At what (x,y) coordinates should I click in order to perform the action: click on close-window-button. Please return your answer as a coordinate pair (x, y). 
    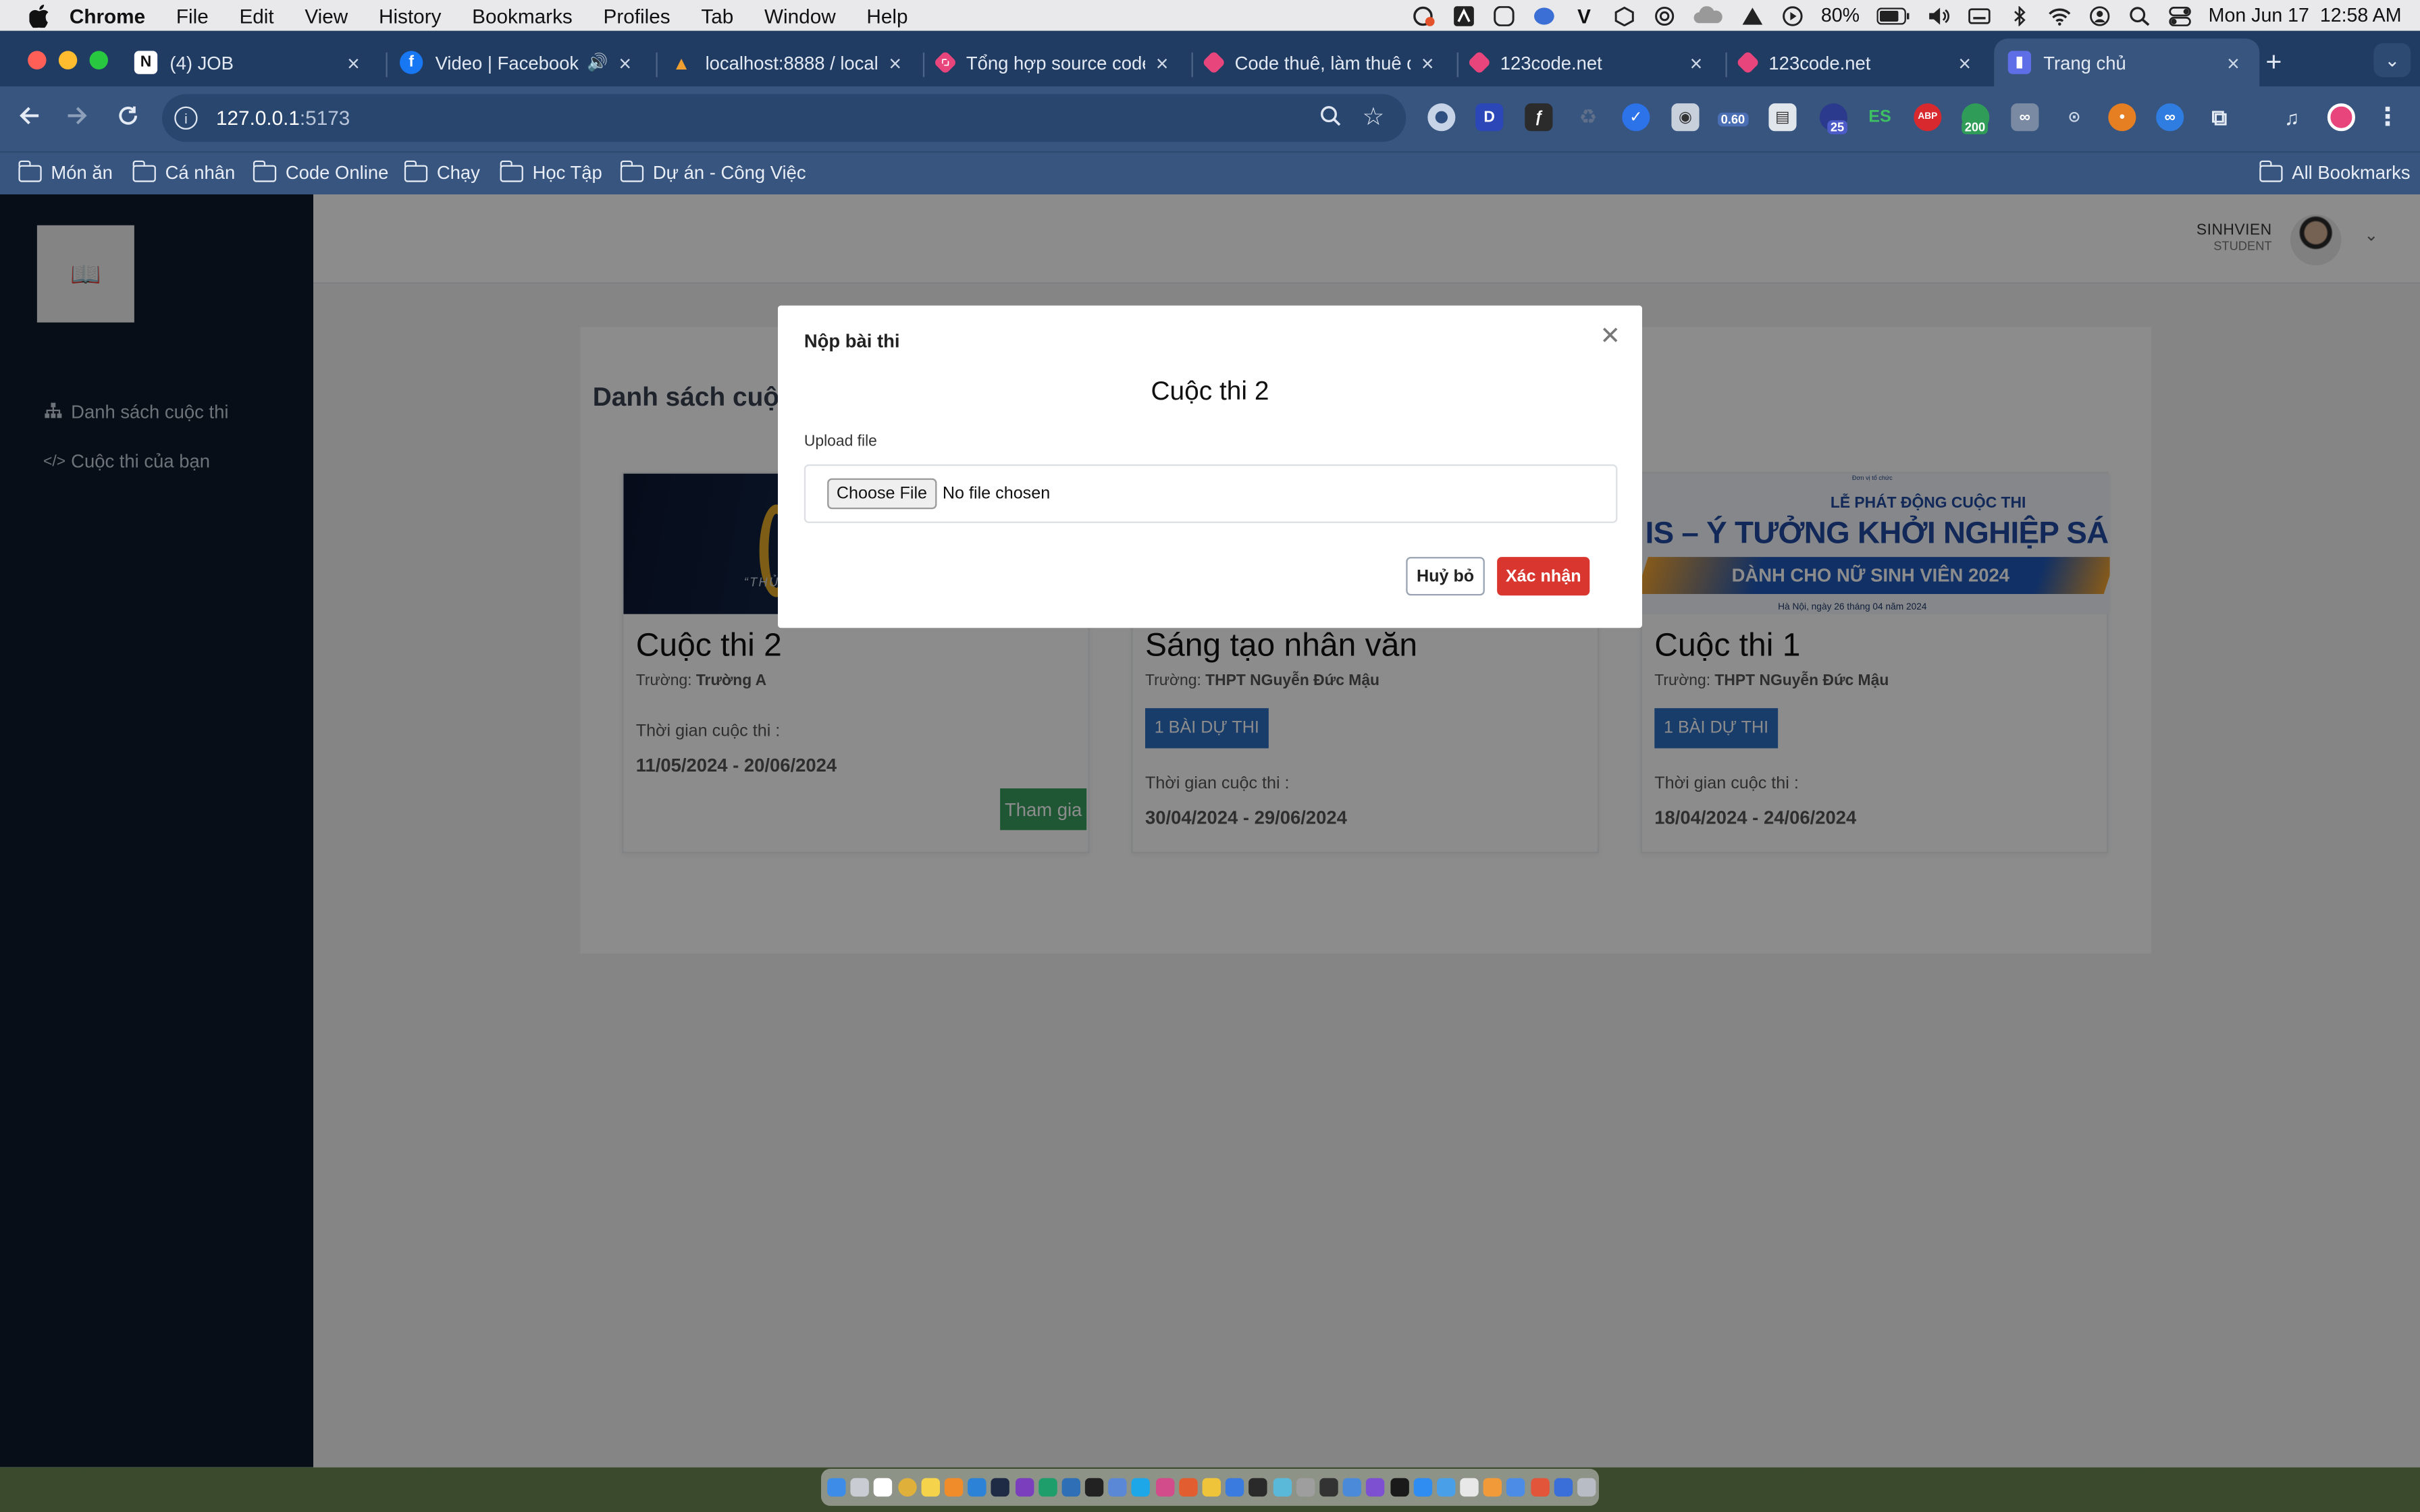
    Looking at the image, I should click on (37, 60).